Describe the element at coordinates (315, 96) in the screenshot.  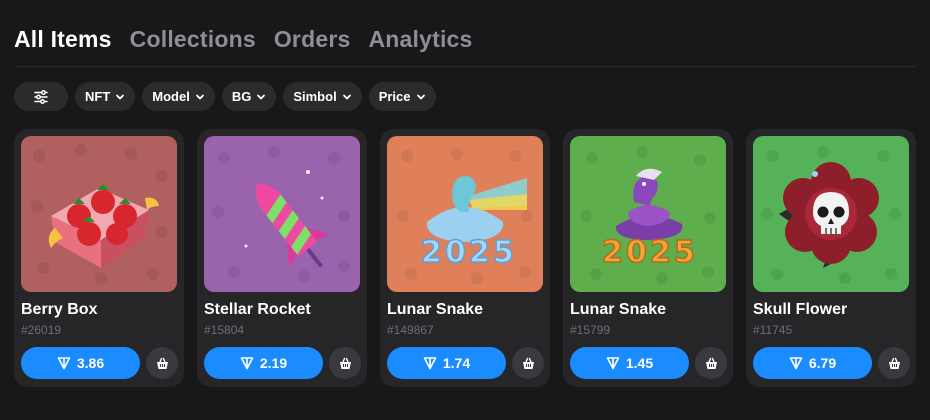
I see `filter-label: Simbol` at that location.